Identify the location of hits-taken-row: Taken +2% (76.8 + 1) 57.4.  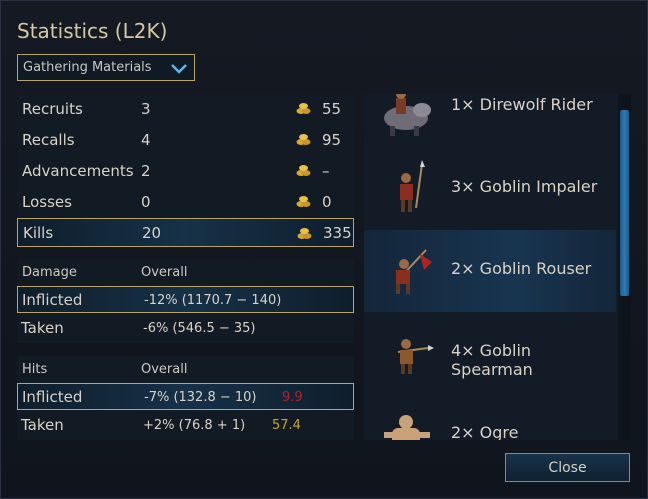
(185, 425).